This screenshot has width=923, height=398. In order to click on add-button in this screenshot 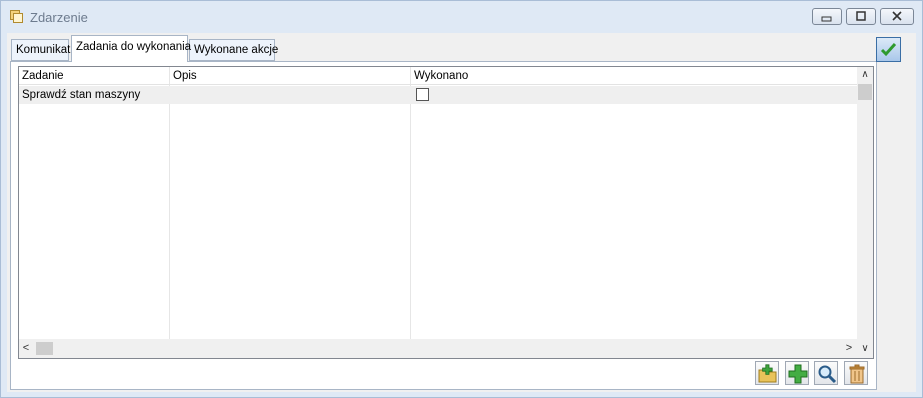, I will do `click(797, 373)`.